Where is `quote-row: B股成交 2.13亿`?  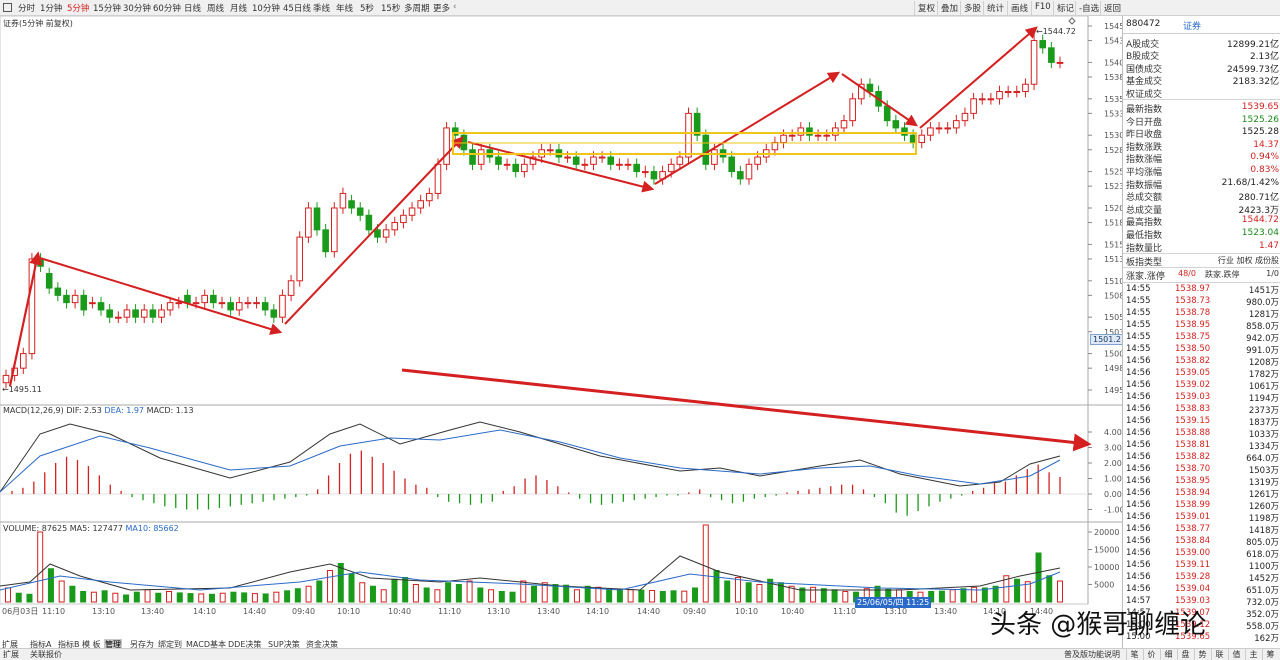
quote-row: B股成交 2.13亿 is located at coordinates (1201, 55).